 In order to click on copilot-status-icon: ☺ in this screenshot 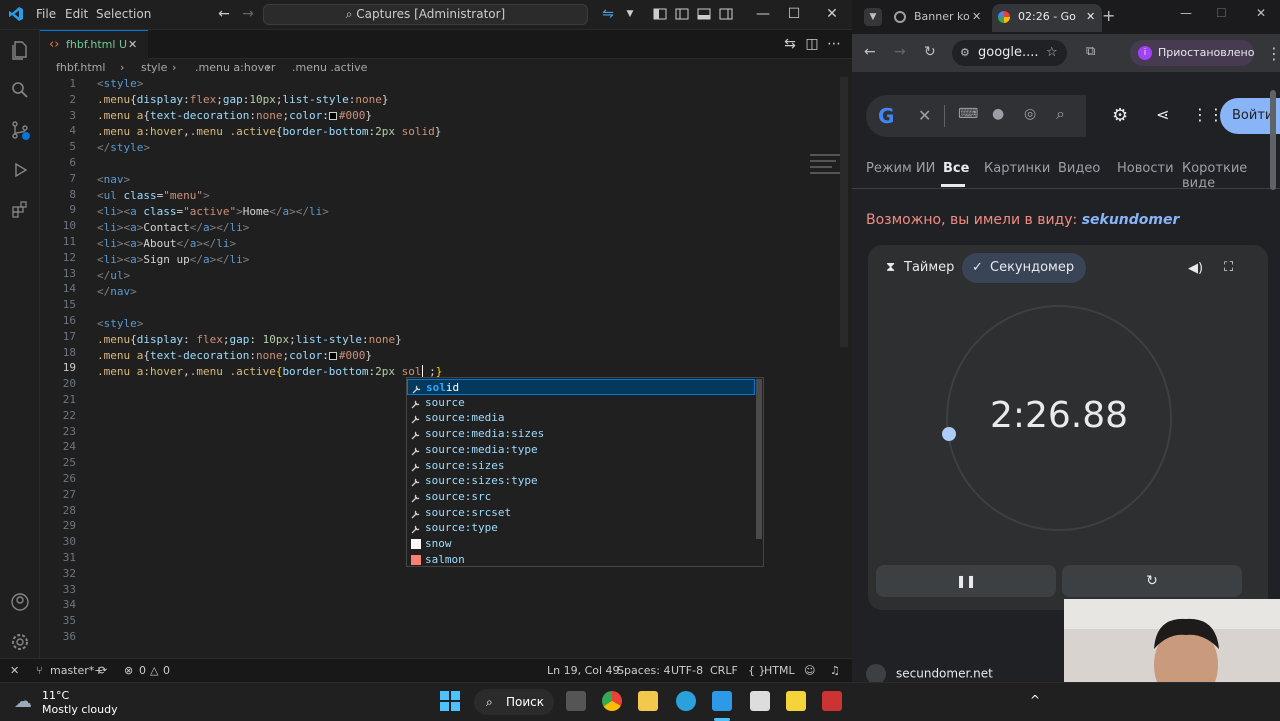, I will do `click(809, 670)`.